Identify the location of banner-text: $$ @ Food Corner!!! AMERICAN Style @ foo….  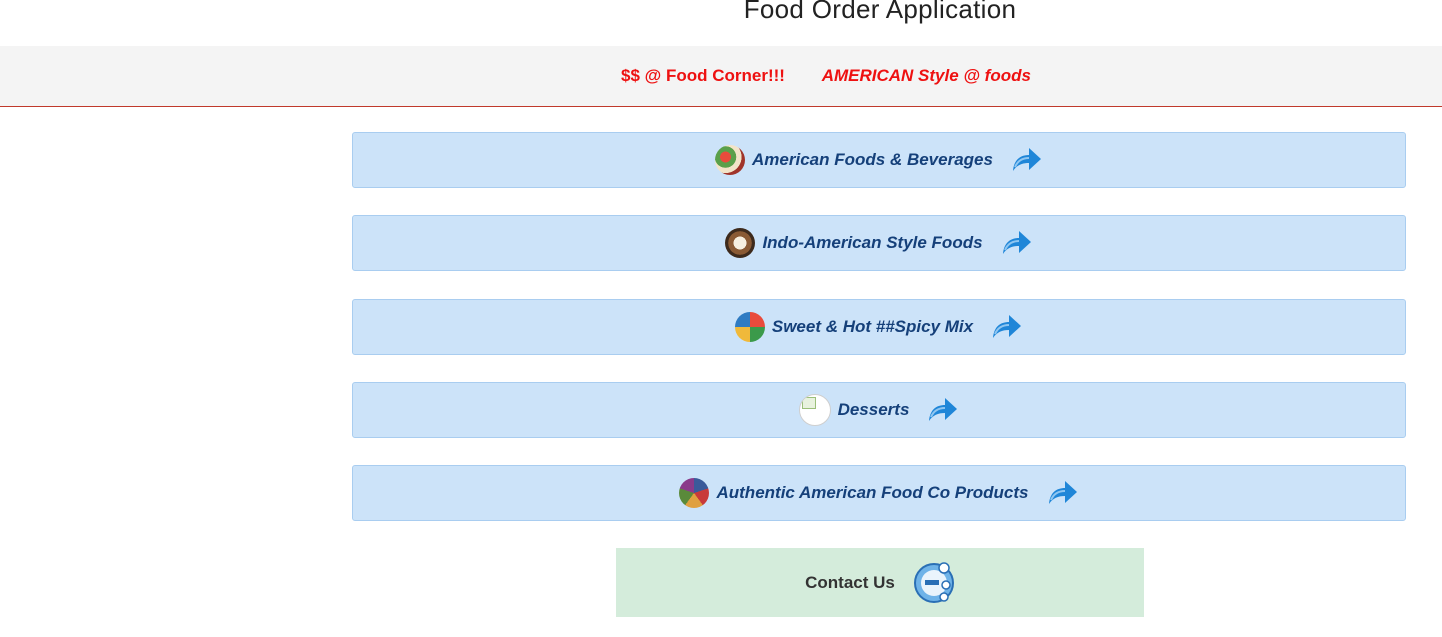
(721, 76).